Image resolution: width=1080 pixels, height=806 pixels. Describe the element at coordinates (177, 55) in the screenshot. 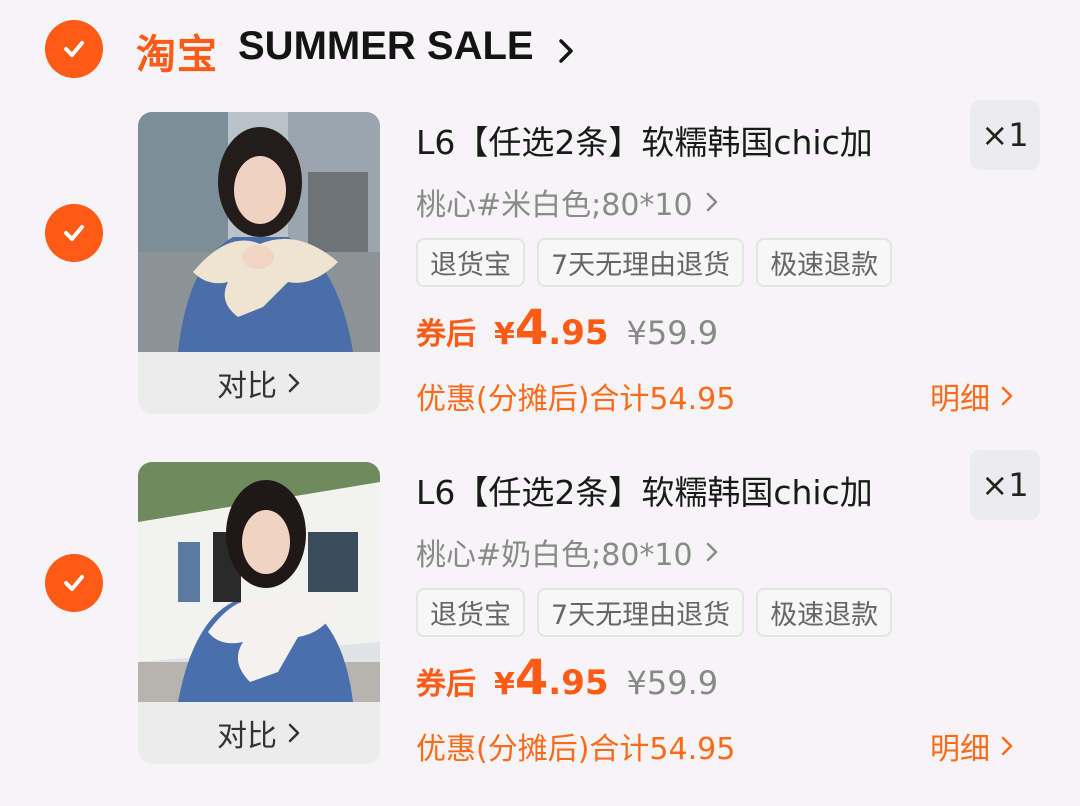

I see `taobao-logo: 淘宝` at that location.